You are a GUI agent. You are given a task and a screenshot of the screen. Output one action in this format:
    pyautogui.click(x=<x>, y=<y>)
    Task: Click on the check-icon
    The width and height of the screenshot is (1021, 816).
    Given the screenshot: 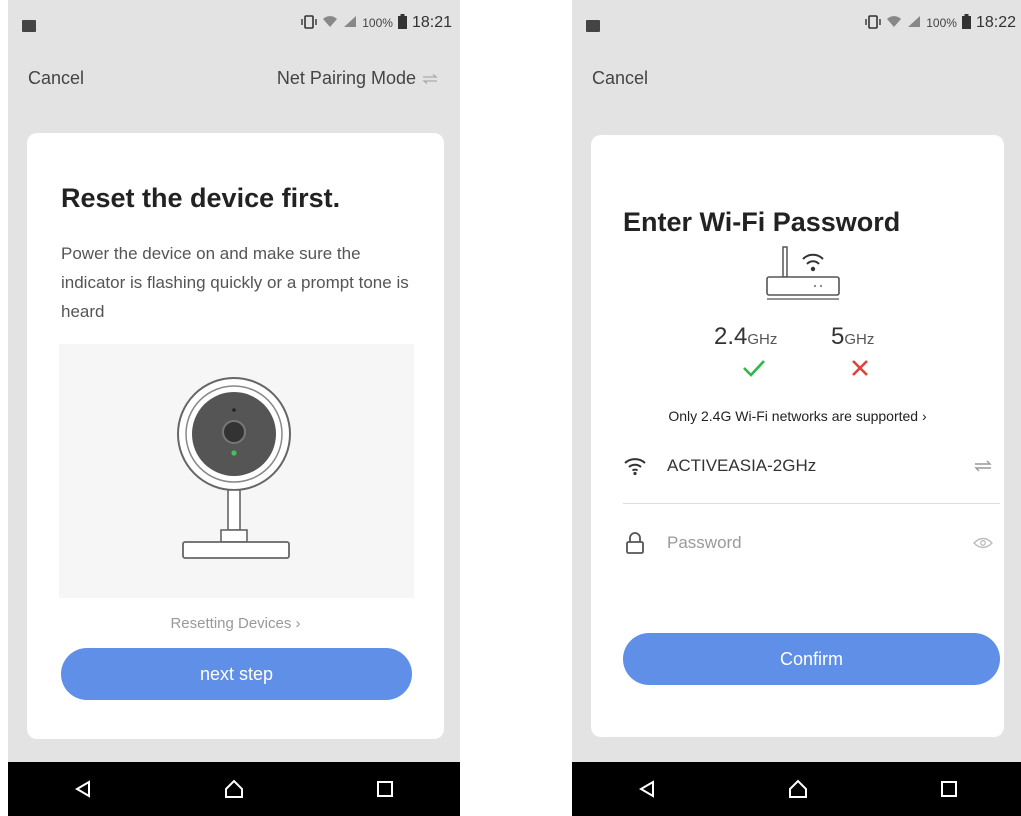 What is the action you would take?
    pyautogui.click(x=754, y=371)
    